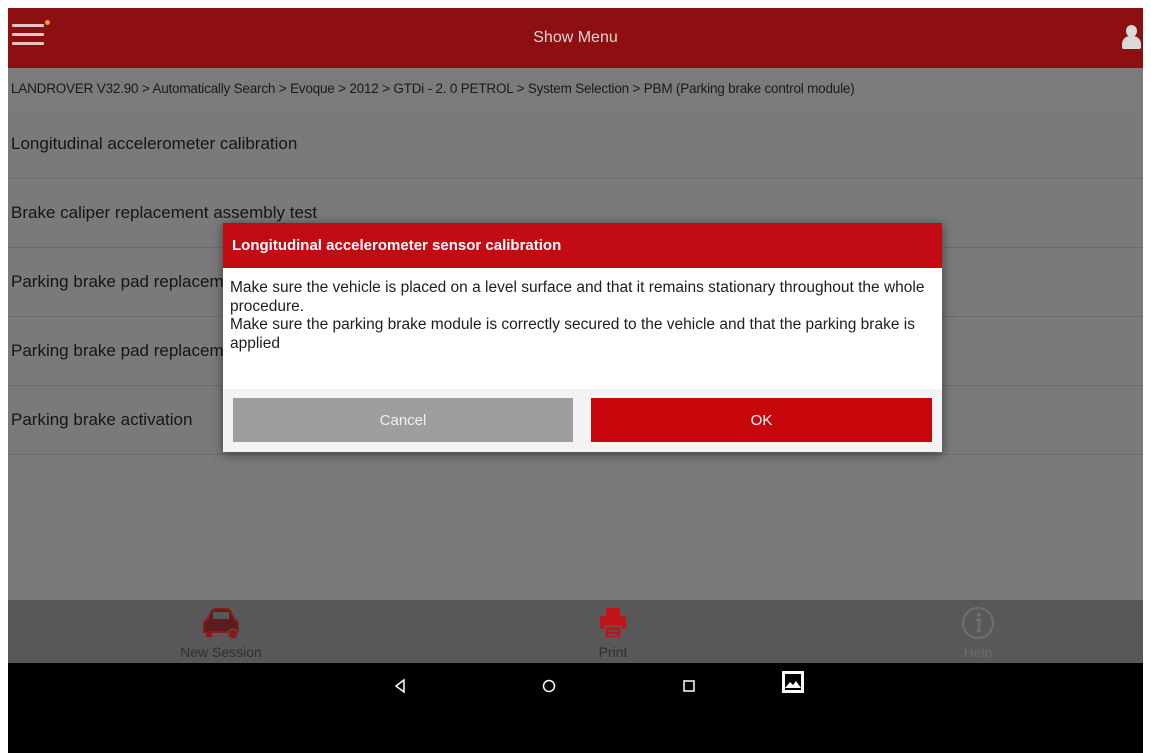 Image resolution: width=1151 pixels, height=753 pixels. I want to click on home-icon, so click(549, 686).